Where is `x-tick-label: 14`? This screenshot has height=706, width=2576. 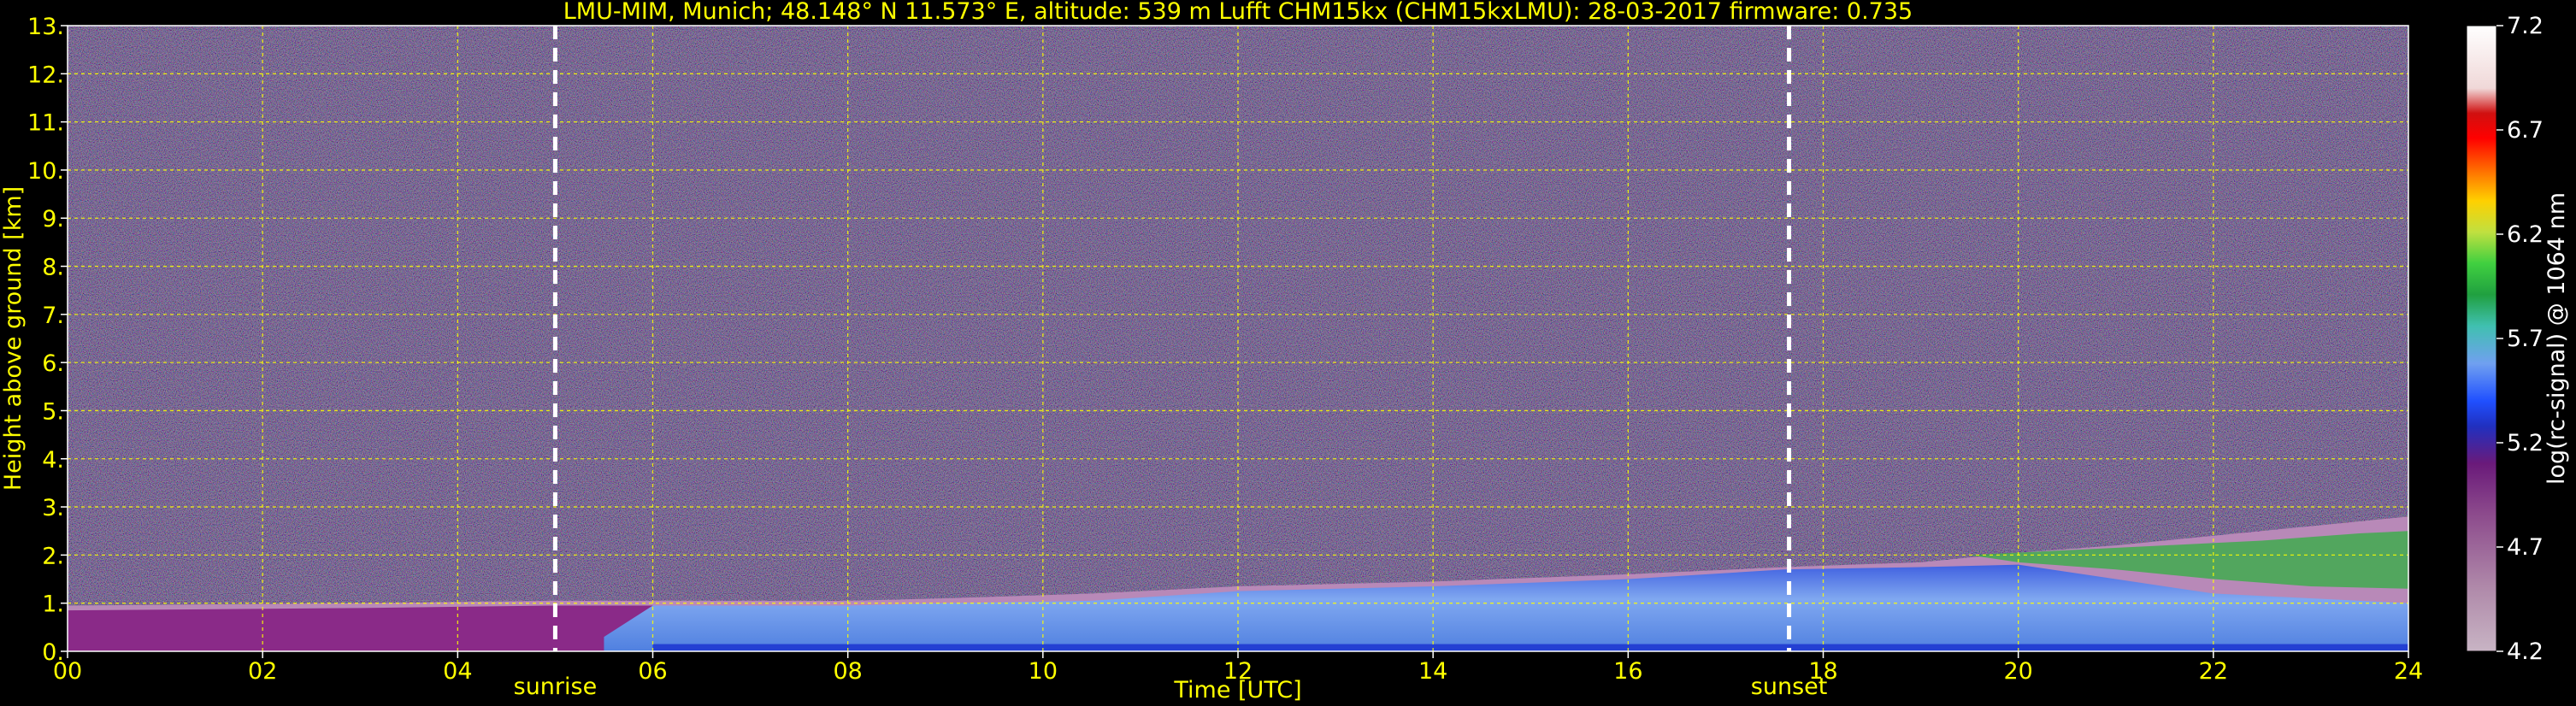
x-tick-label: 14 is located at coordinates (1432, 671).